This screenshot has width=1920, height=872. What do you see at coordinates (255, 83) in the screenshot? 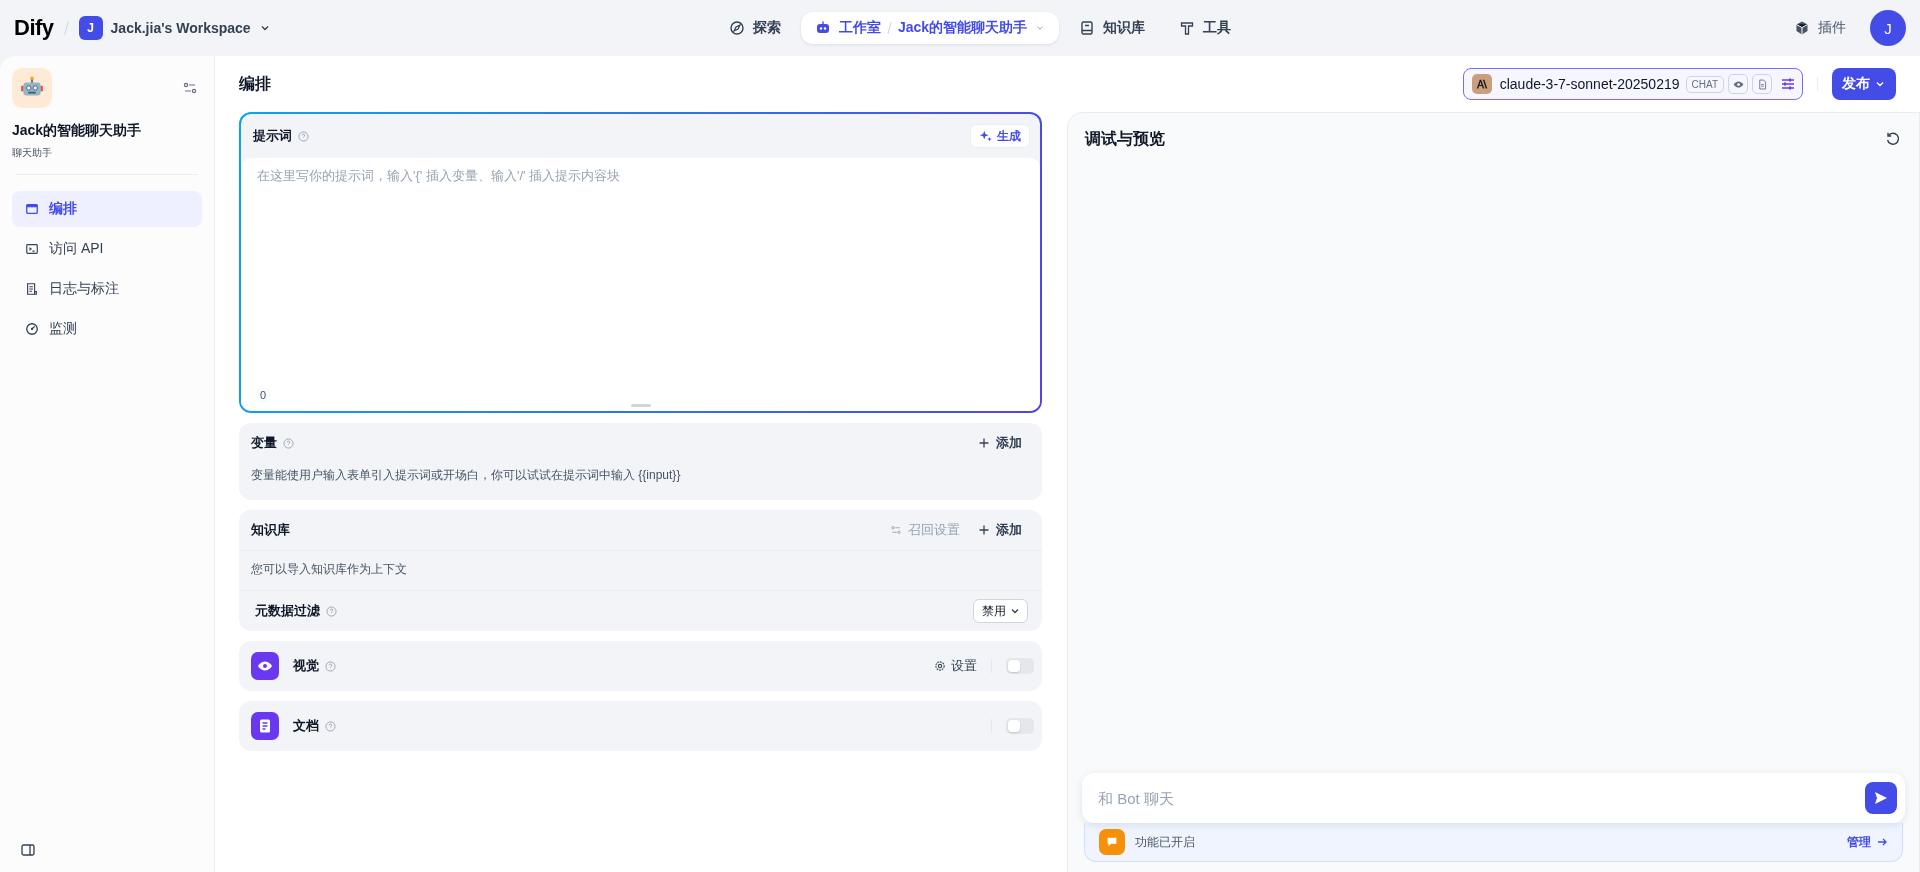
I see `page-title: 编排` at bounding box center [255, 83].